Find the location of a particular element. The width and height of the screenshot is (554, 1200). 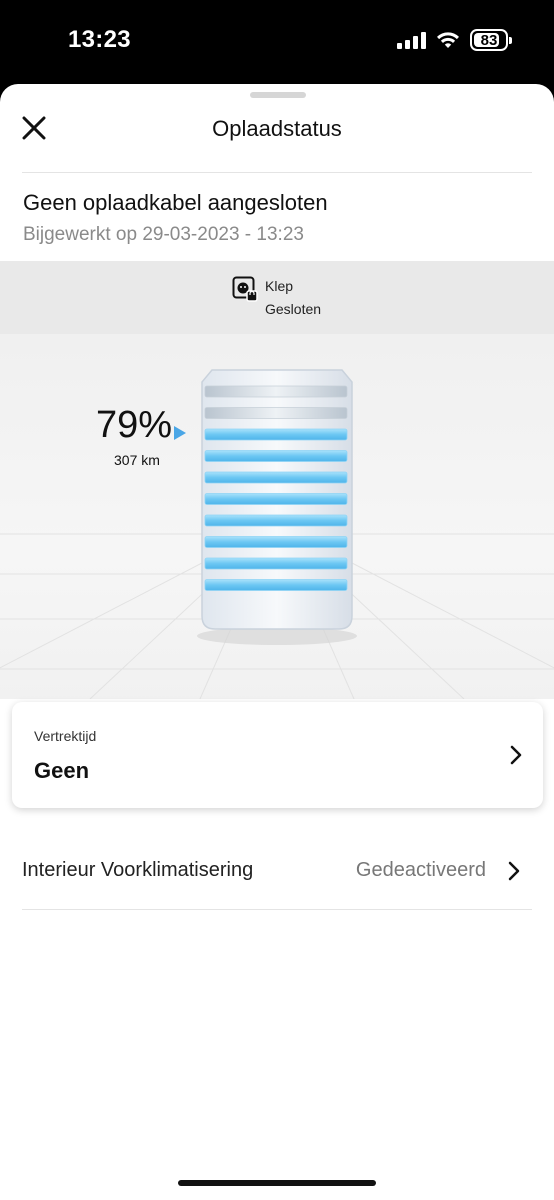

battery-percent: 83 is located at coordinates (489, 40).